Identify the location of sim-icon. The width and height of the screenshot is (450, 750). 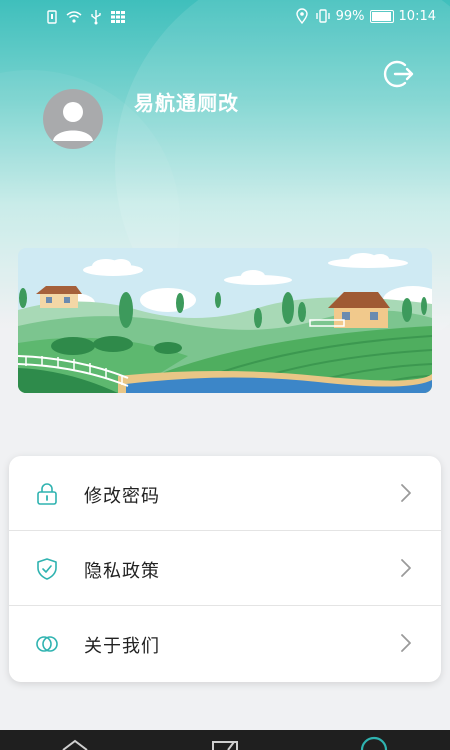
(52, 17).